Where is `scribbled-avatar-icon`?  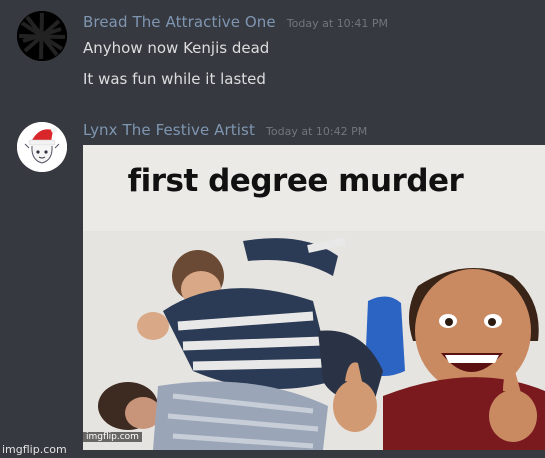 scribbled-avatar-icon is located at coordinates (42, 36).